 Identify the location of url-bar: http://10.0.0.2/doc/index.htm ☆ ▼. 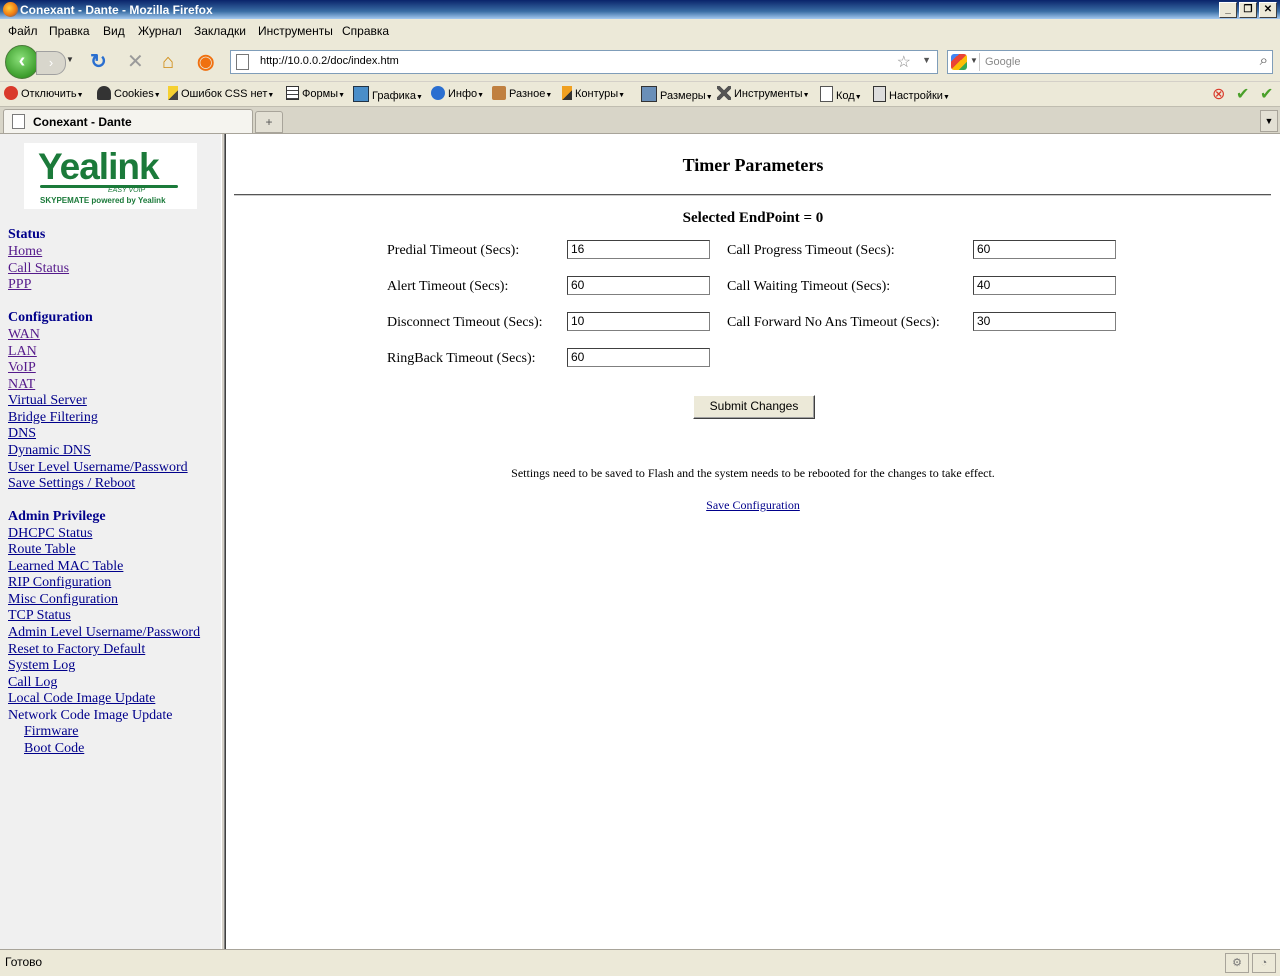
(584, 62).